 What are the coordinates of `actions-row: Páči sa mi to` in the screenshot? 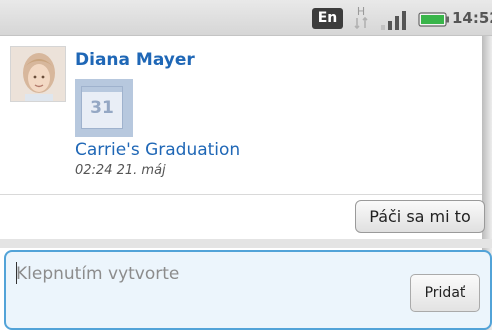 It's located at (242, 217).